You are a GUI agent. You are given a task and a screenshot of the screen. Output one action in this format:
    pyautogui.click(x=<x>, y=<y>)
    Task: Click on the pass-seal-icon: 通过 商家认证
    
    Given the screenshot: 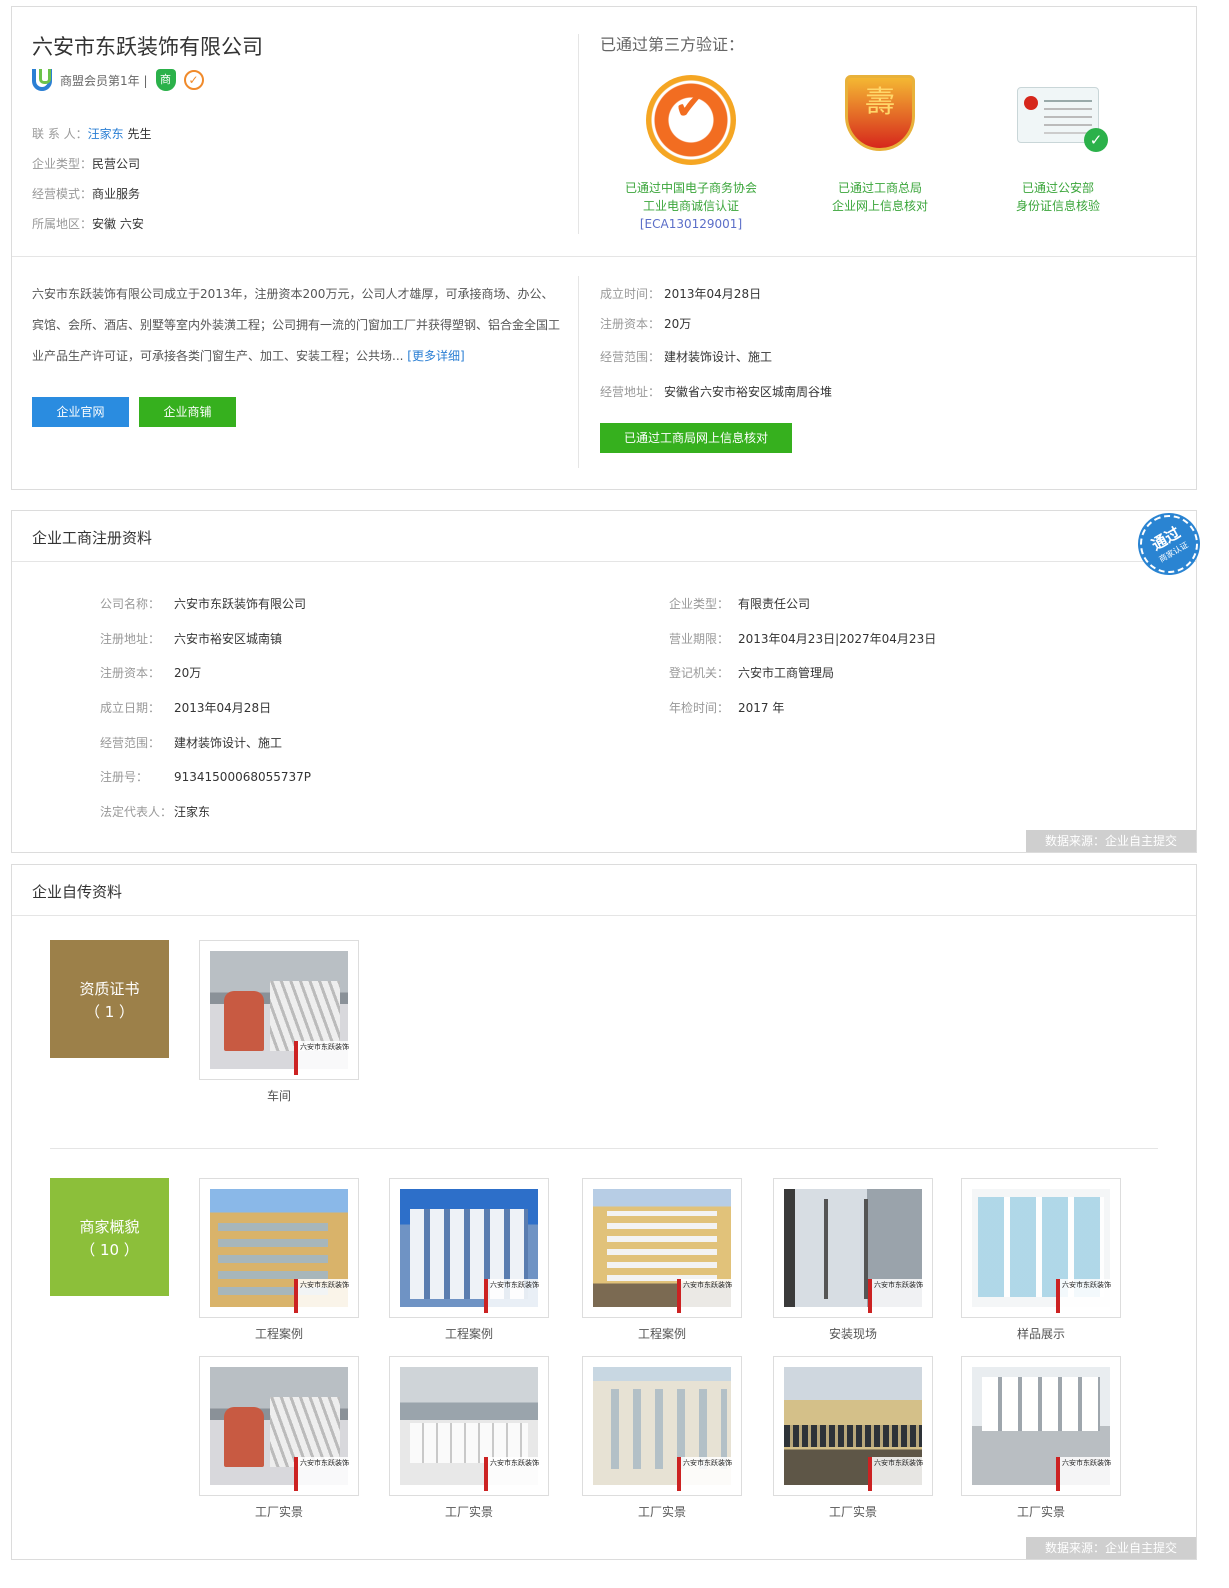 What is the action you would take?
    pyautogui.click(x=1169, y=544)
    